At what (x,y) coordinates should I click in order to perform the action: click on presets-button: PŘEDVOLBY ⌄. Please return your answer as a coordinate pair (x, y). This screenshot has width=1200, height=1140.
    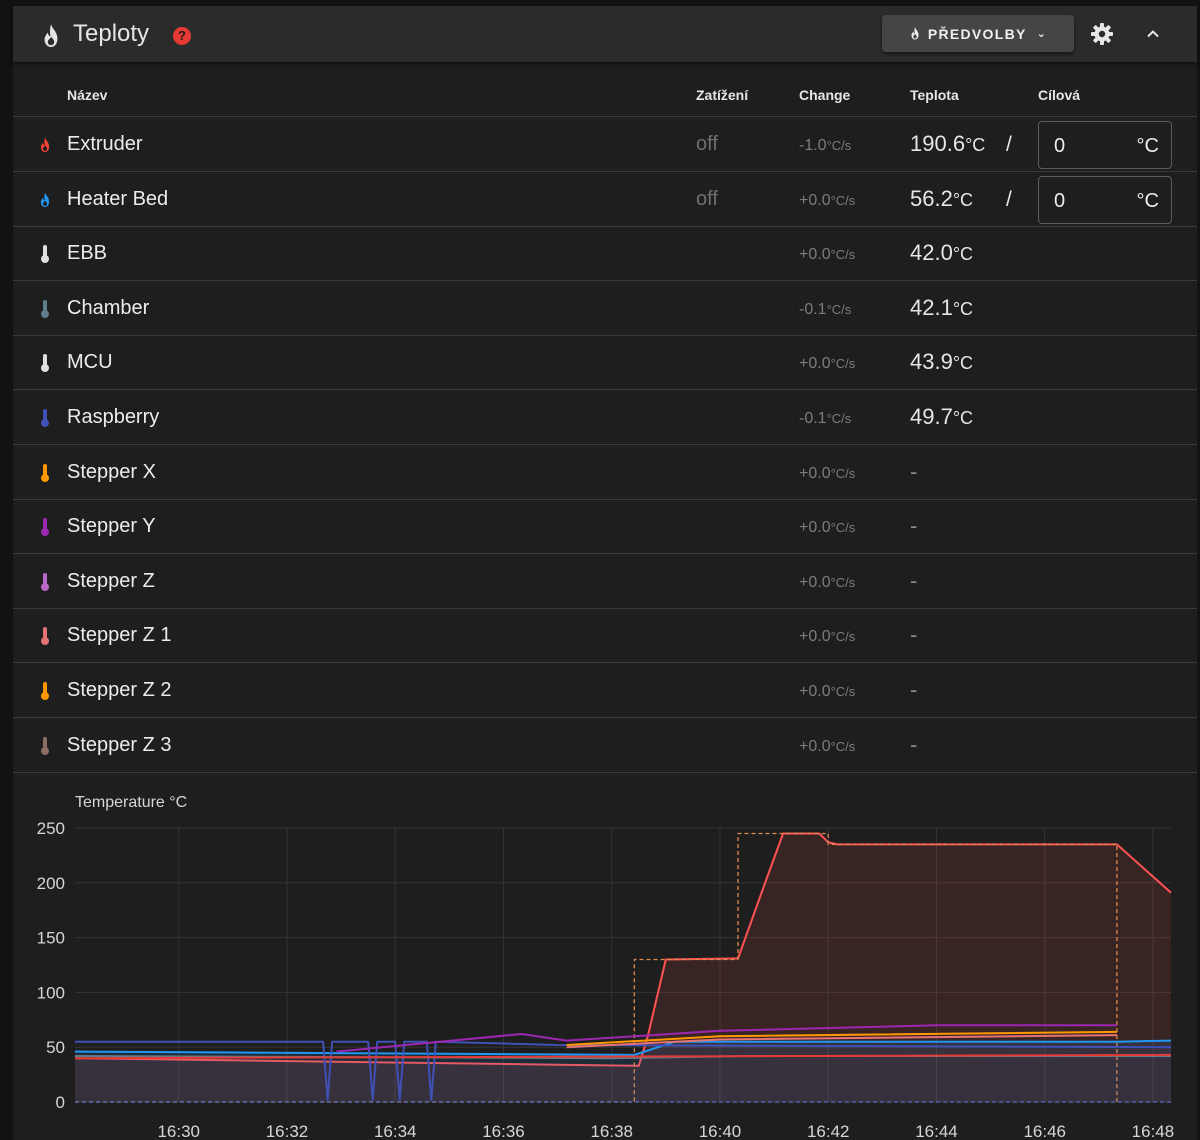
    Looking at the image, I should click on (978, 33).